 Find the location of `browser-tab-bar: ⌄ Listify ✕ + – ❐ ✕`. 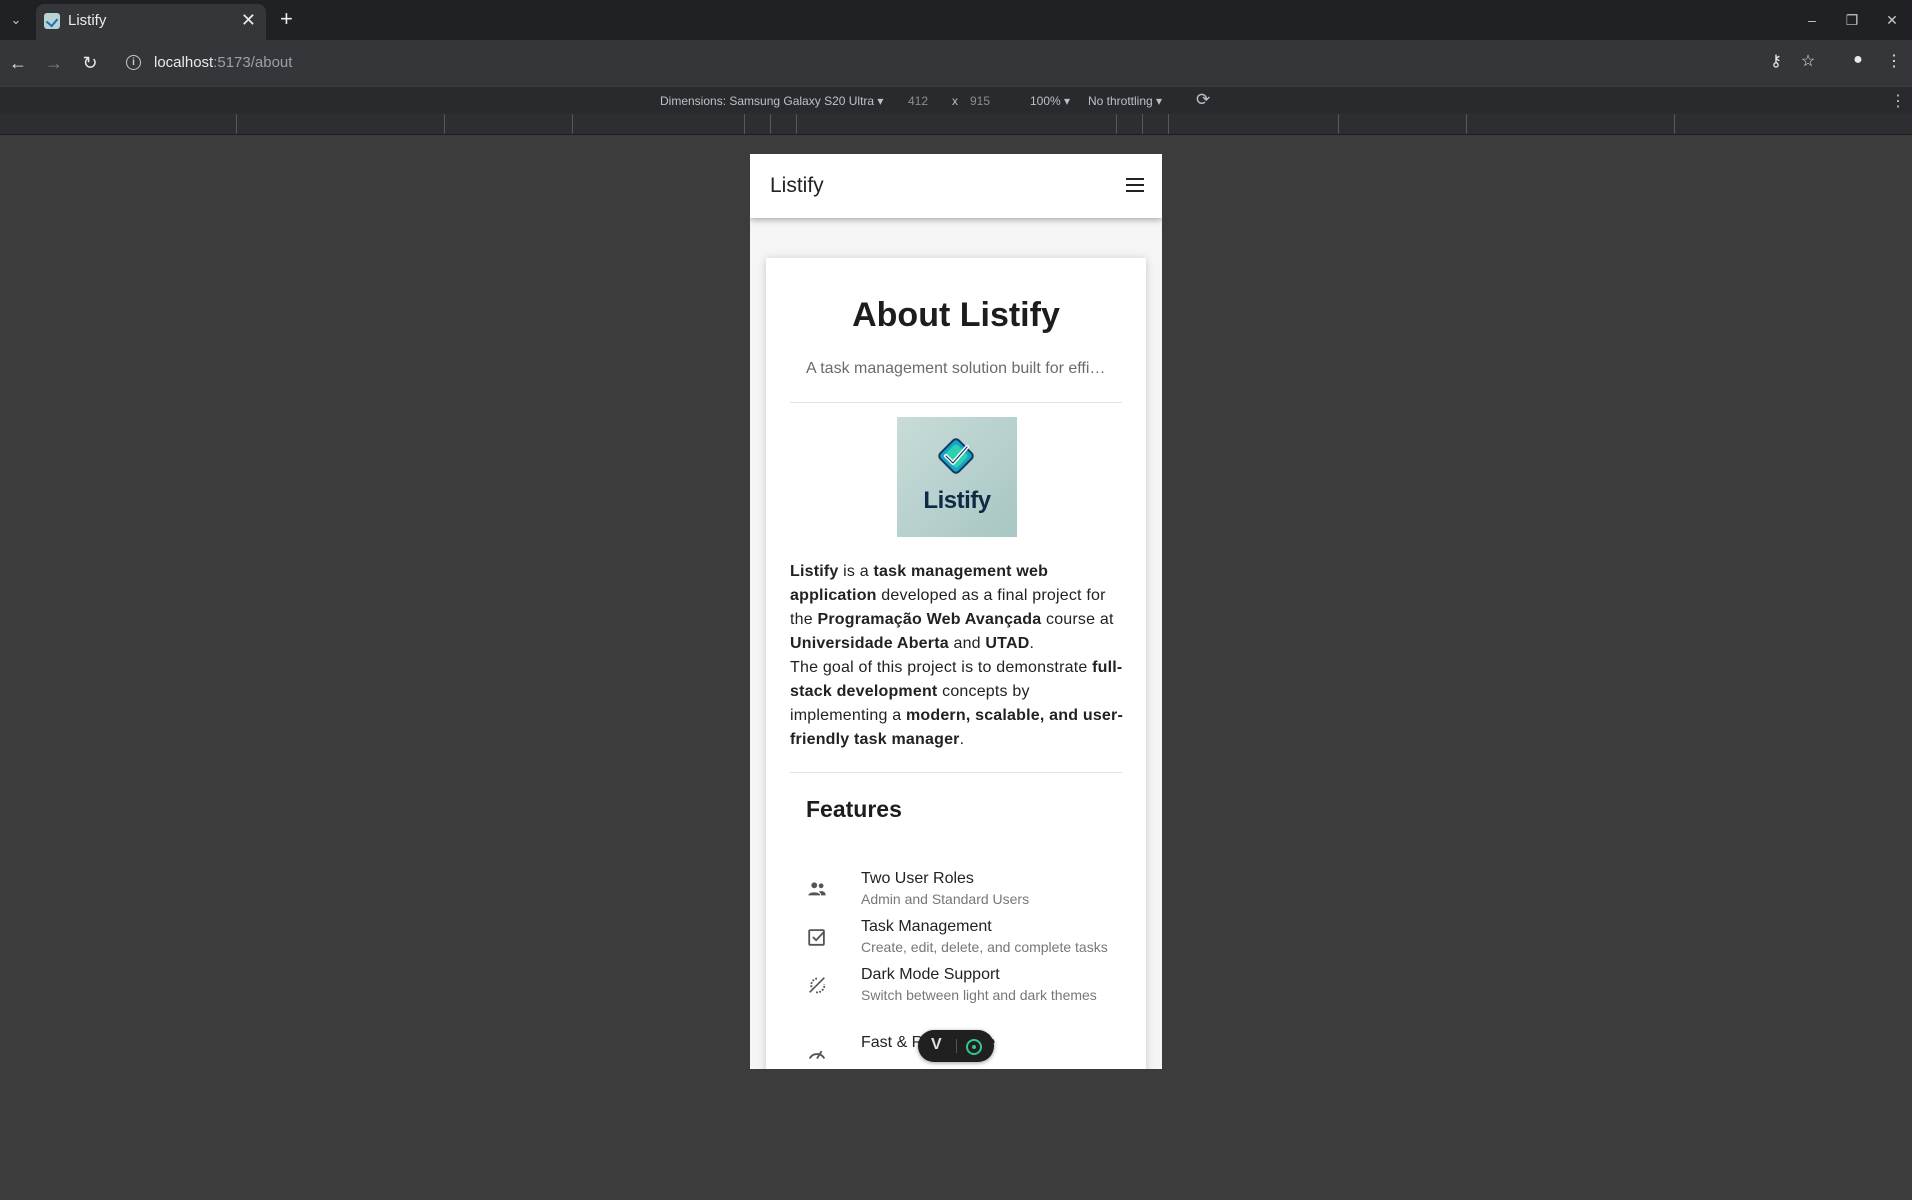

browser-tab-bar: ⌄ Listify ✕ + – ❐ ✕ is located at coordinates (956, 20).